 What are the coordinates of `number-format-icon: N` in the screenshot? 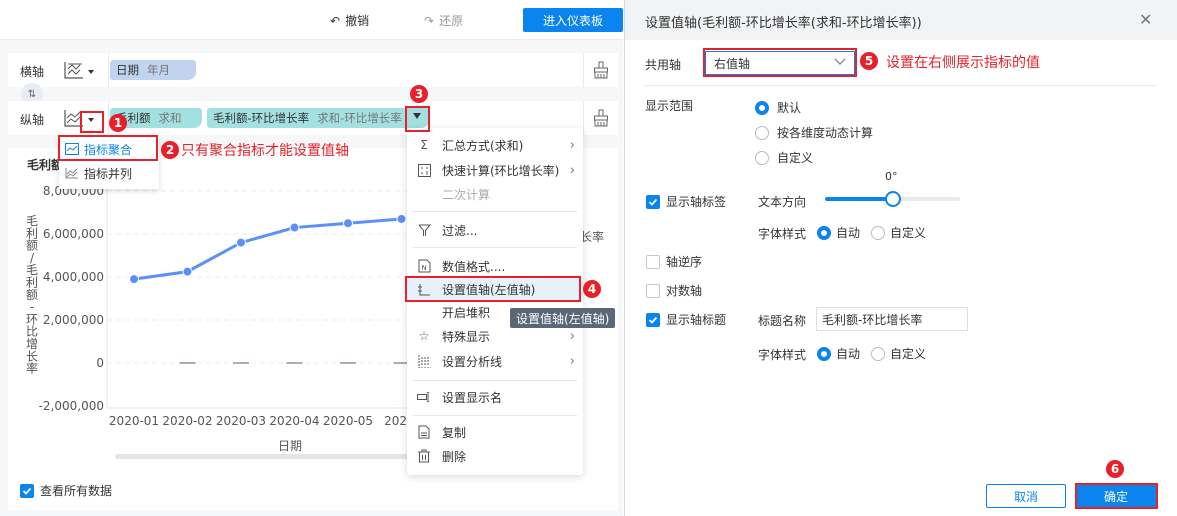 It's located at (424, 266).